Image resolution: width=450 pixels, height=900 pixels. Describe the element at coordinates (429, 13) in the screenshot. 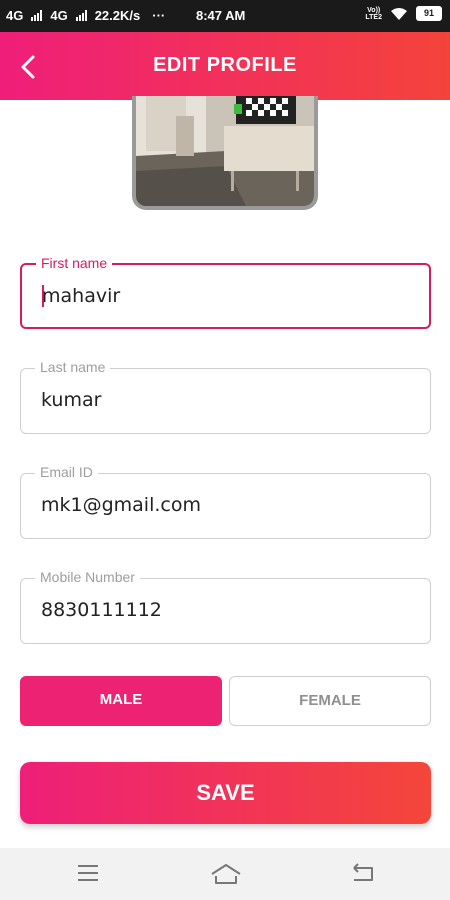

I see `battery-icon: 91` at that location.